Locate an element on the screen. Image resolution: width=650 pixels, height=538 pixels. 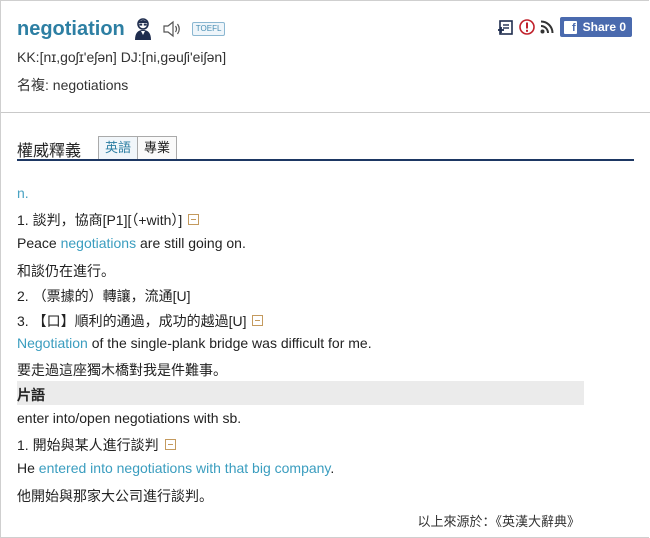
section-rule is located at coordinates (325, 160).